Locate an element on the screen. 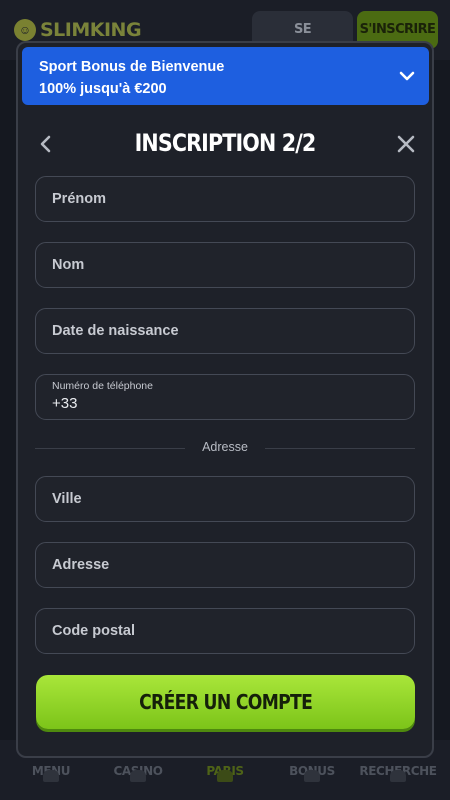  chevron-down-icon is located at coordinates (407, 76).